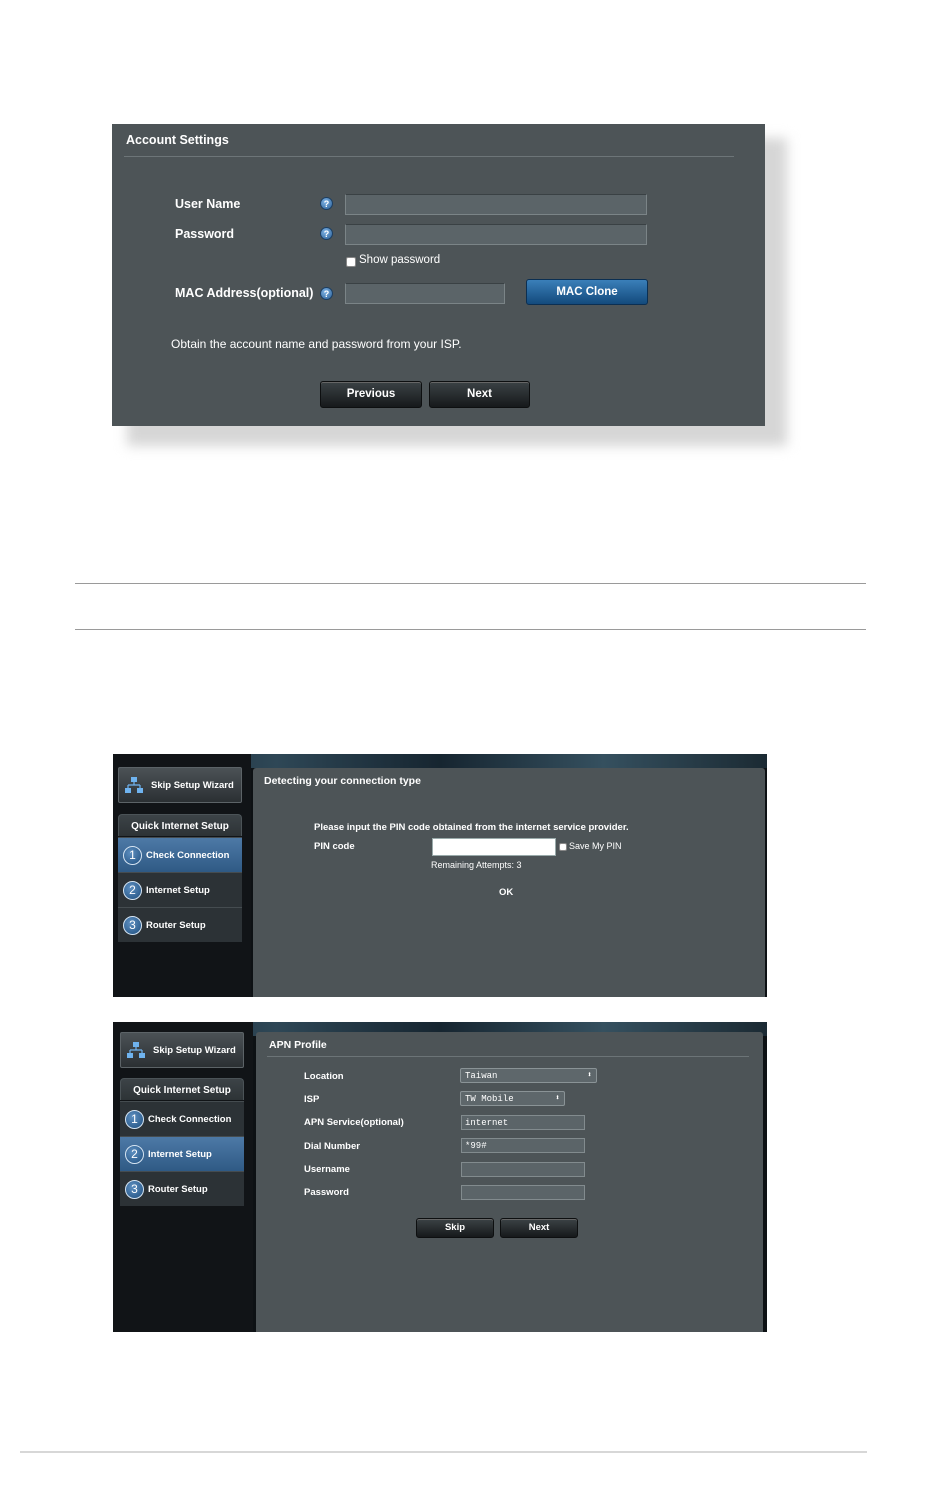 Image resolution: width=950 pixels, height=1485 pixels. What do you see at coordinates (489, 1099) in the screenshot?
I see `isp-value: TW Mobile` at bounding box center [489, 1099].